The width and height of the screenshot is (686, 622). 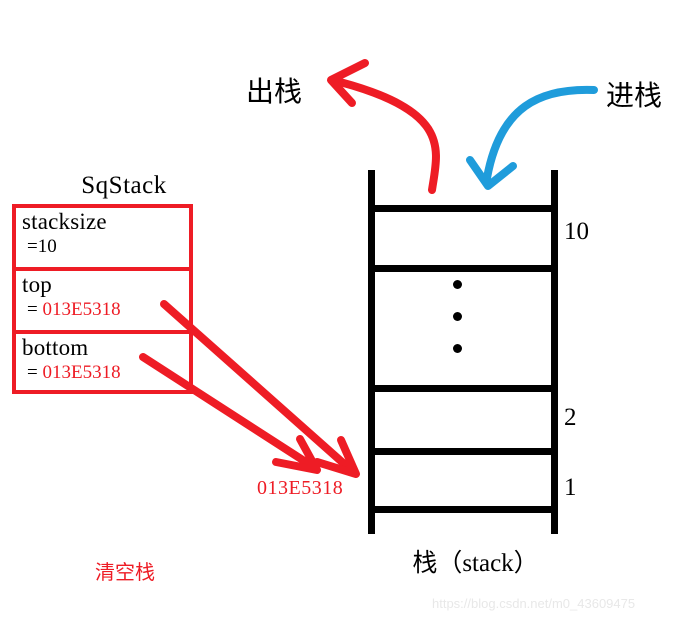 I want to click on pop-arrow-head, so click(x=348, y=83).